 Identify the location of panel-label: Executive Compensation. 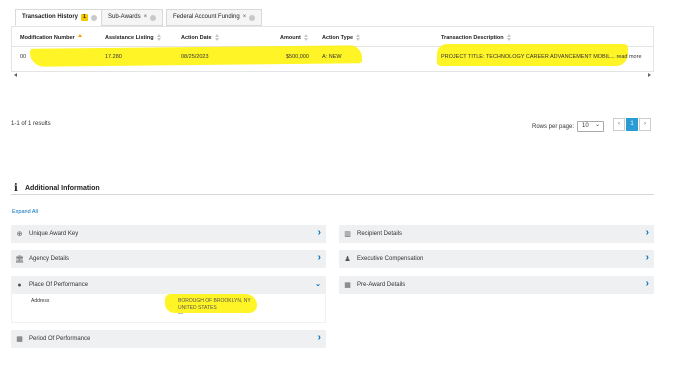
(390, 259).